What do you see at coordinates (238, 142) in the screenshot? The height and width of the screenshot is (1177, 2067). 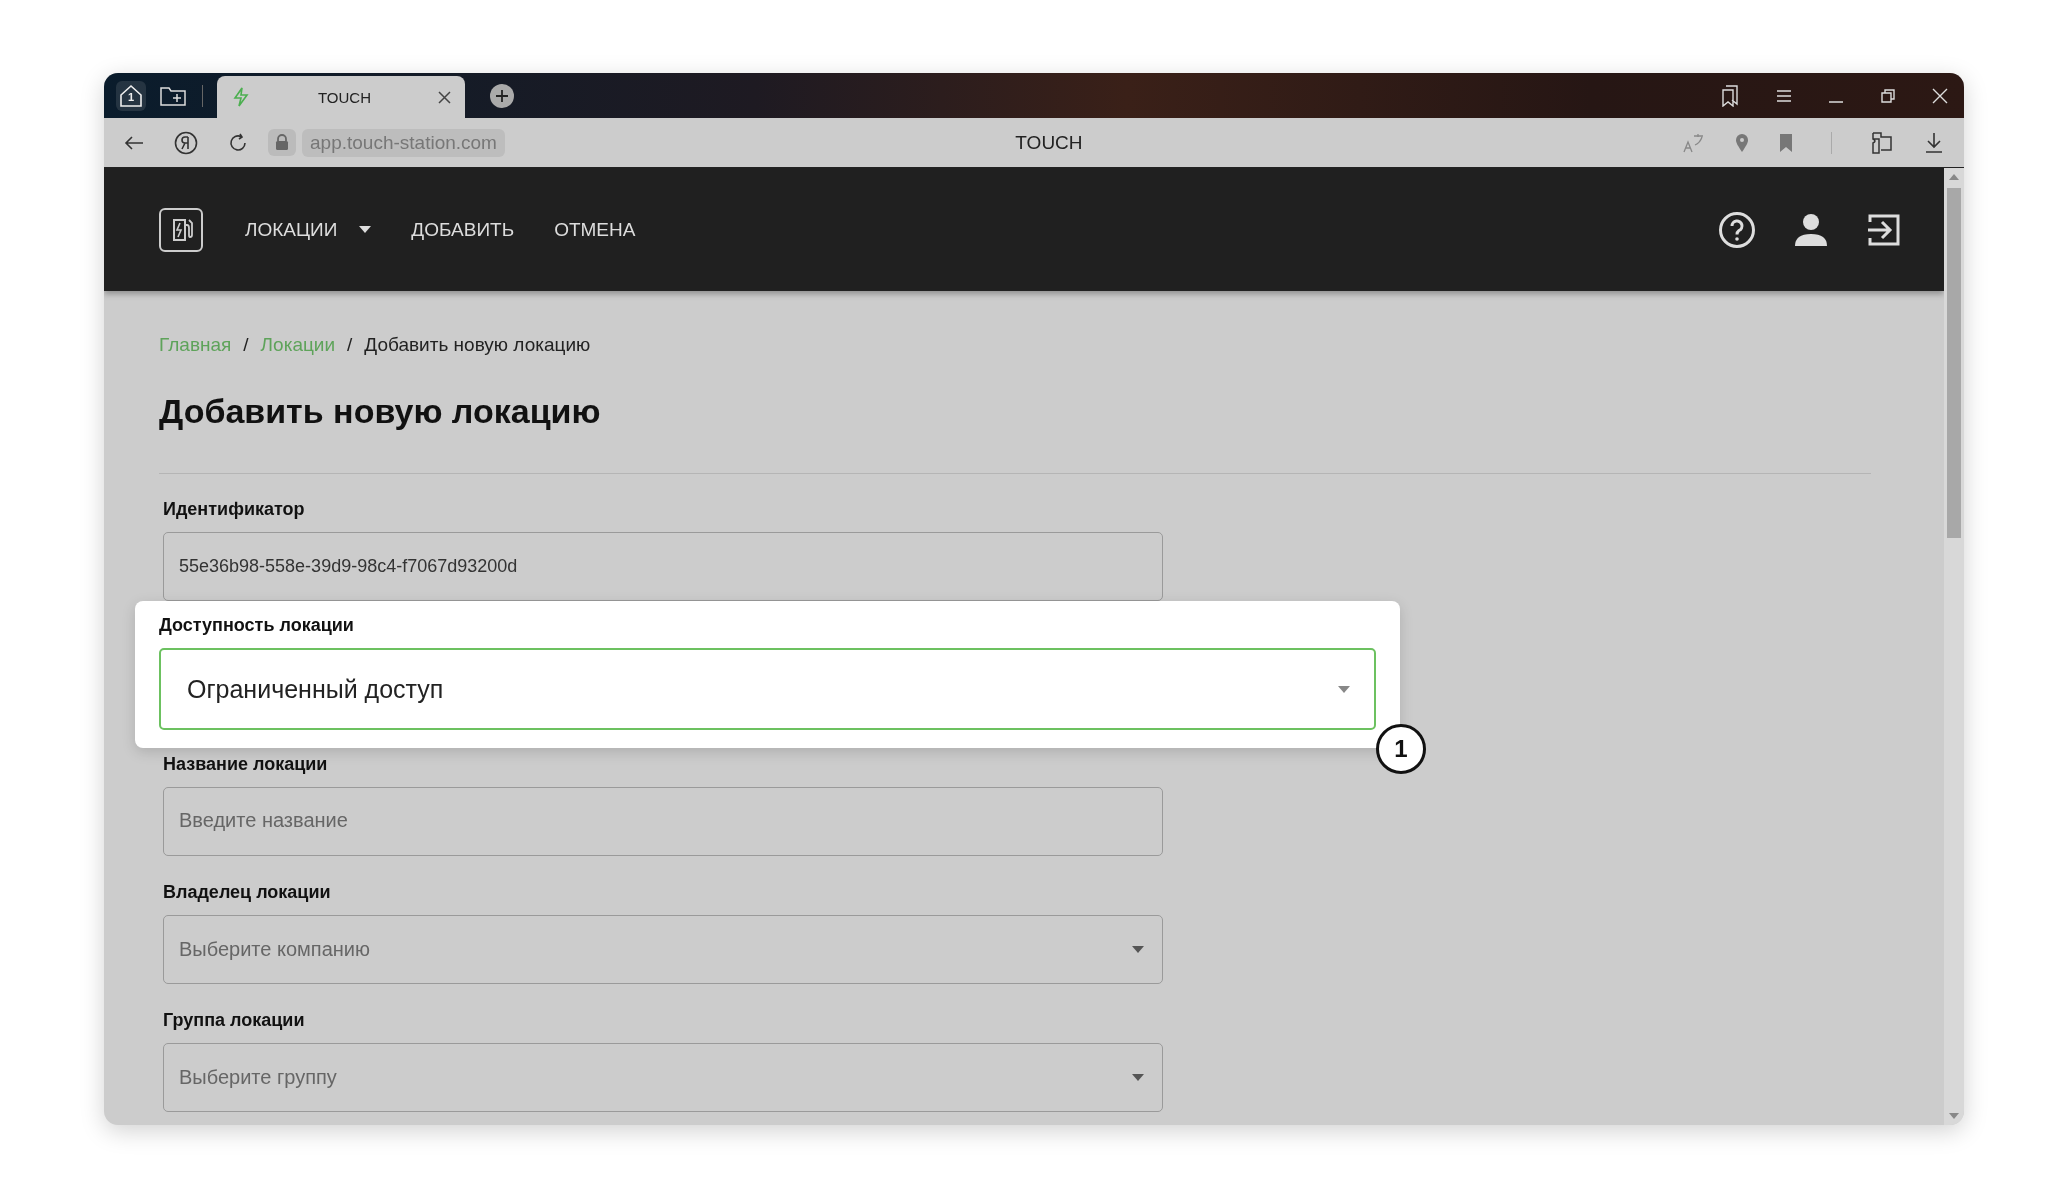 I see `reload-icon` at bounding box center [238, 142].